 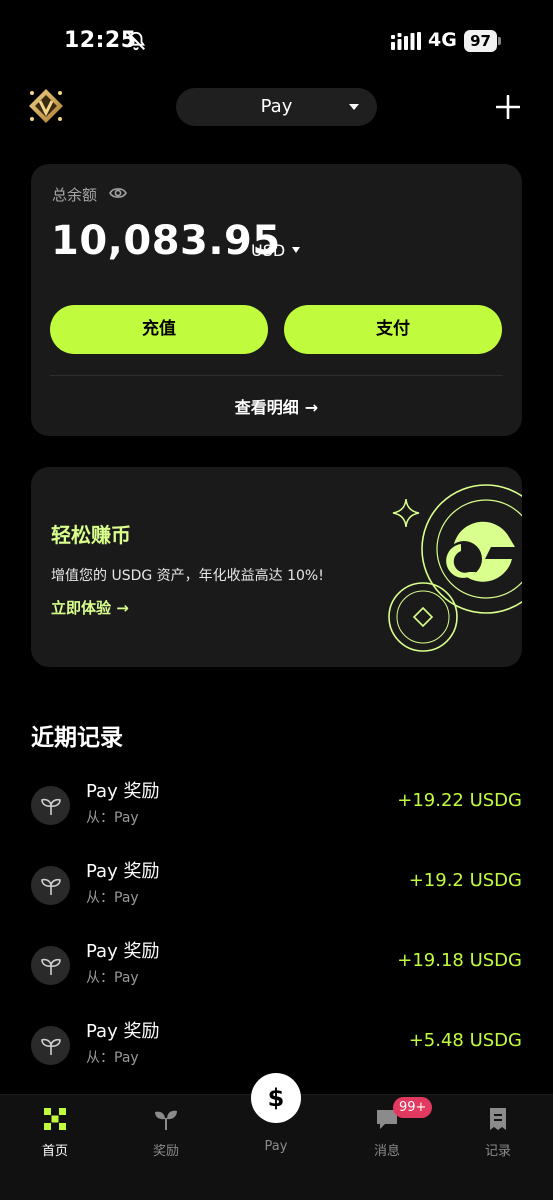 What do you see at coordinates (118, 193) in the screenshot?
I see `eye-icon` at bounding box center [118, 193].